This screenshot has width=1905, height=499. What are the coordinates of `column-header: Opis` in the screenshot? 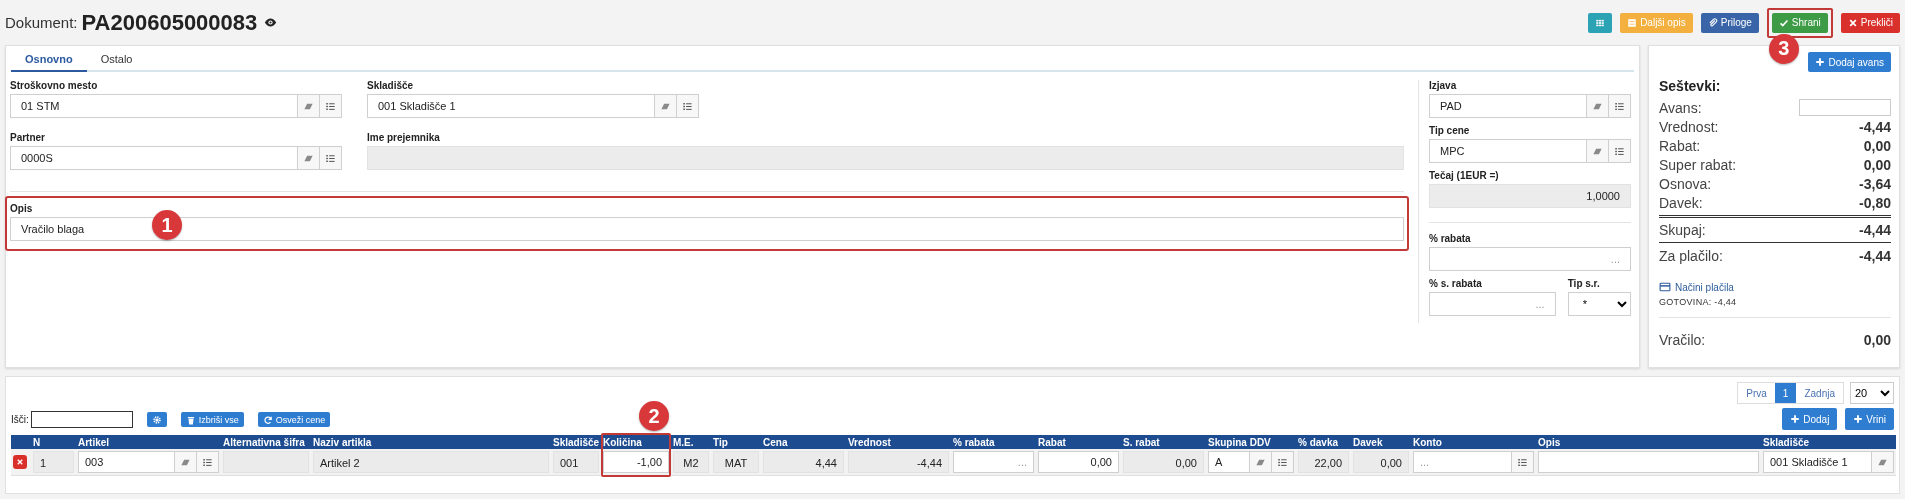 It's located at (1549, 442).